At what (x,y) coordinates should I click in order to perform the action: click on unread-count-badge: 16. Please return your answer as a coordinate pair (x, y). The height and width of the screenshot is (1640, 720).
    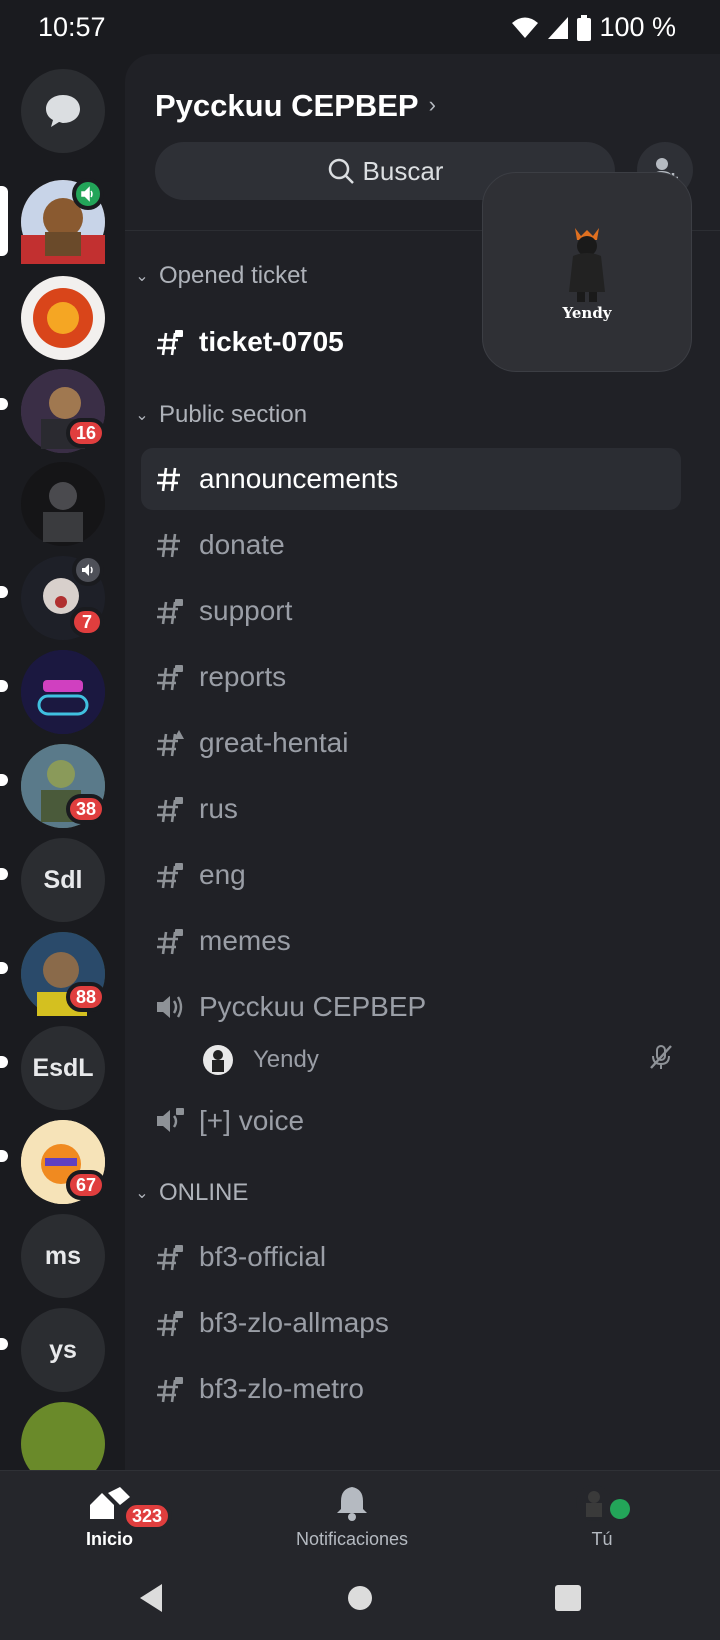
    Looking at the image, I should click on (86, 433).